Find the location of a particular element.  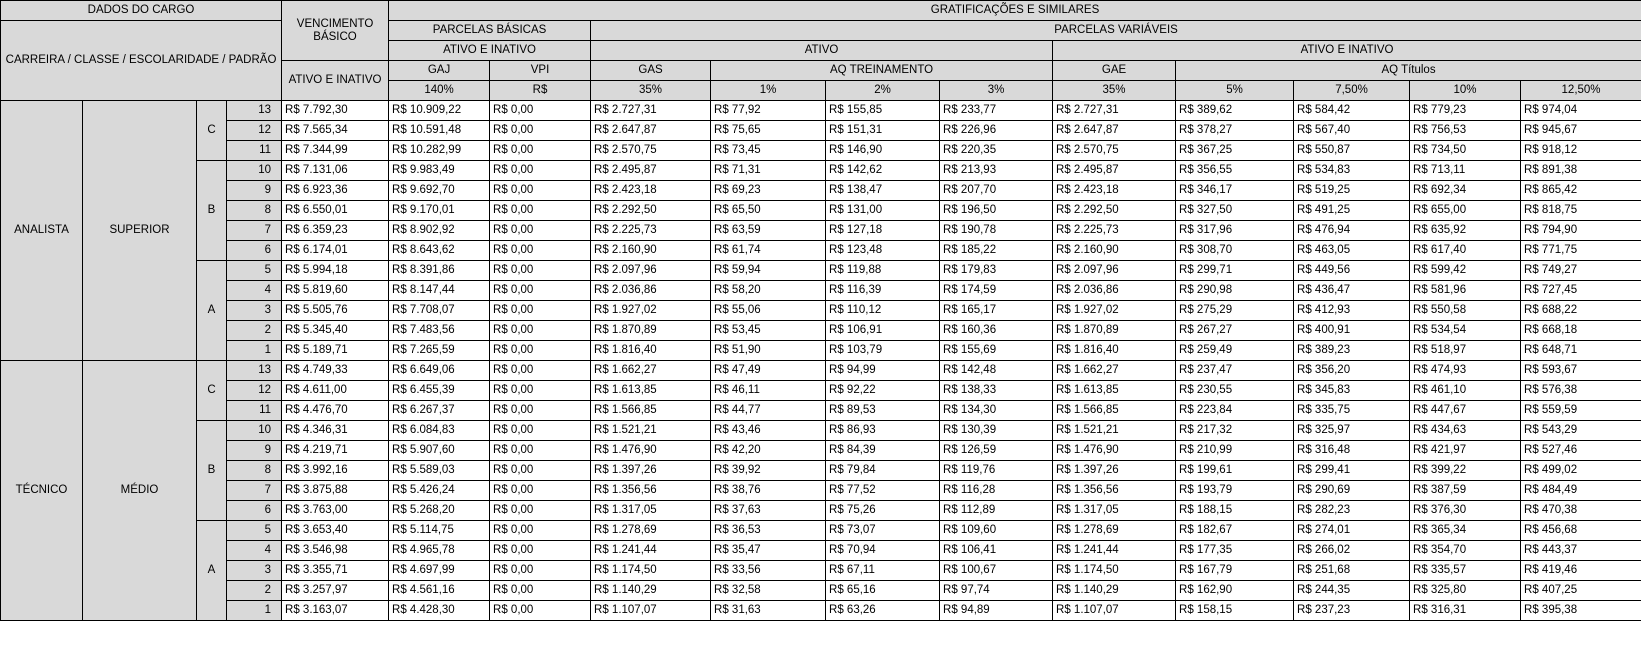

classe-cell: A is located at coordinates (211, 570).